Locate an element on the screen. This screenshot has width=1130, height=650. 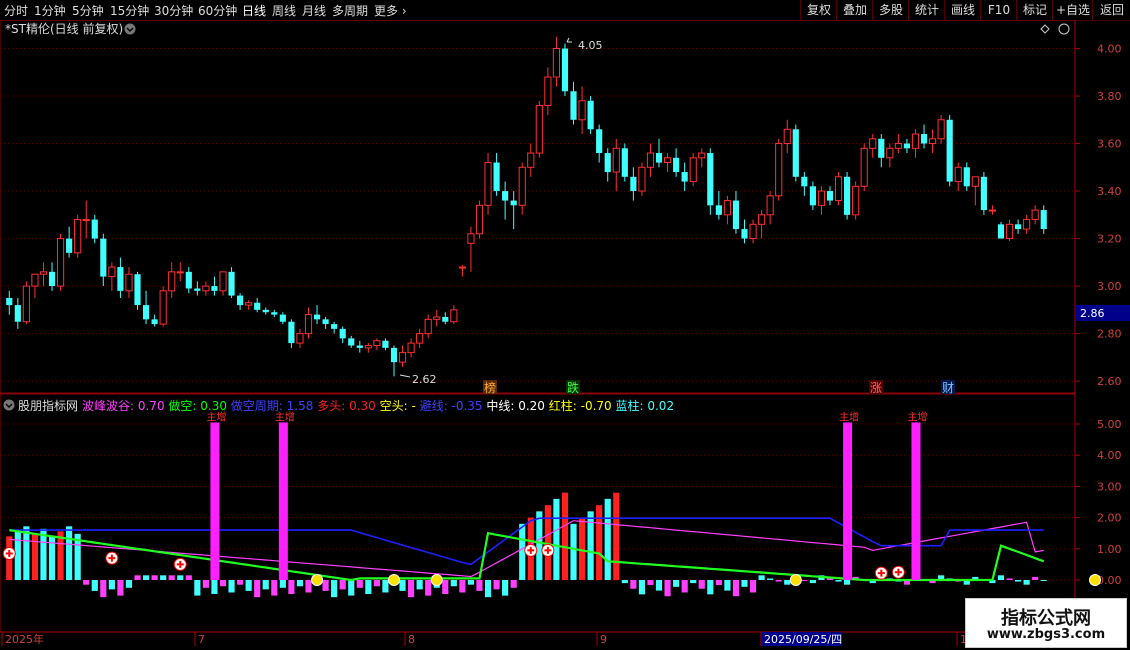
diamond-icon is located at coordinates (1045, 29).